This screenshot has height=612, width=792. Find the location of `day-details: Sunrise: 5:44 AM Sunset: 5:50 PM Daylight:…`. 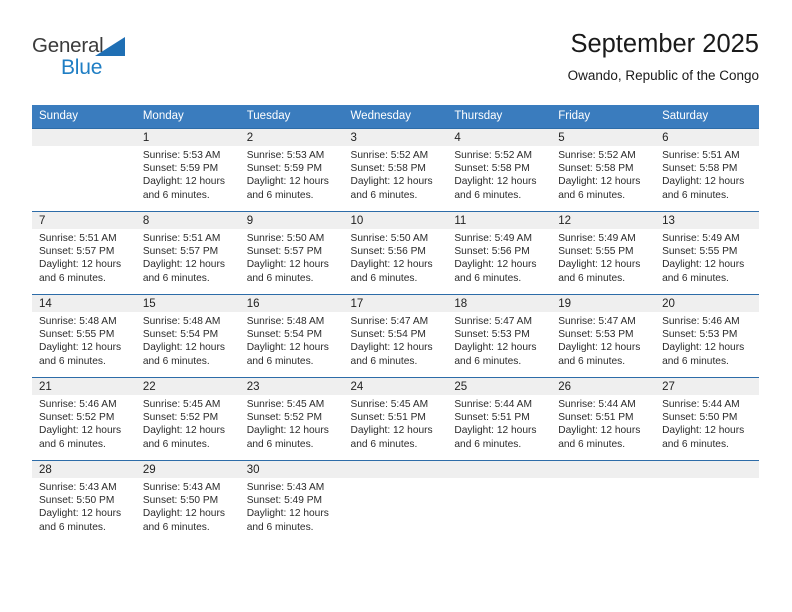

day-details: Sunrise: 5:44 AM Sunset: 5:50 PM Daylight:… is located at coordinates (707, 423).